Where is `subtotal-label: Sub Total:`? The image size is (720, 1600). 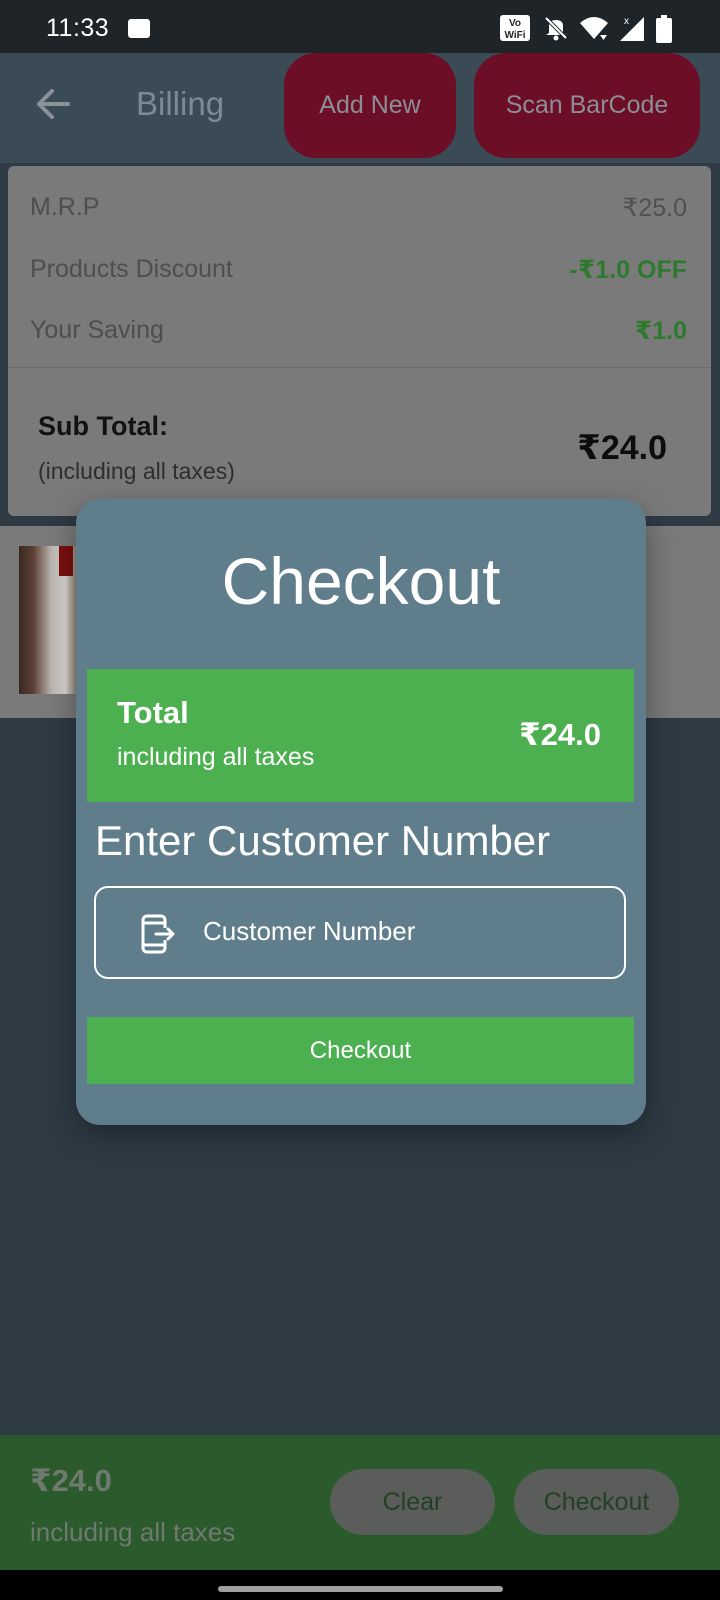 subtotal-label: Sub Total: is located at coordinates (103, 426).